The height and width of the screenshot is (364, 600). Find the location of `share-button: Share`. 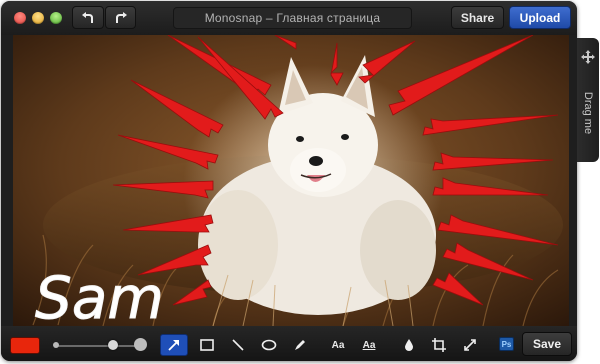

share-button: Share is located at coordinates (477, 17).